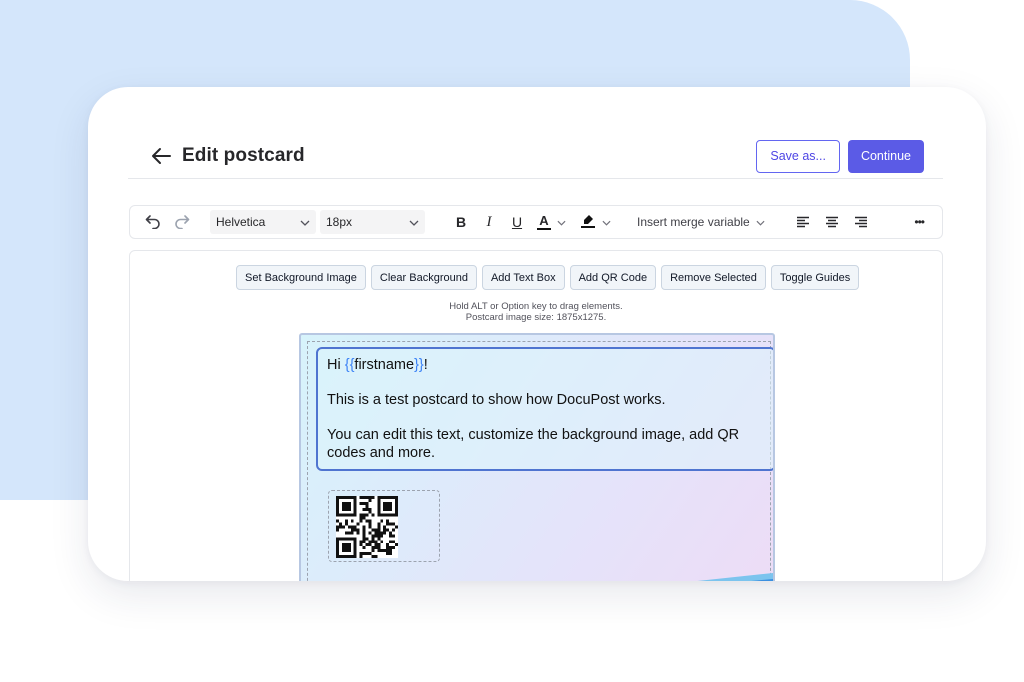  I want to click on header-actions: Save as... Continue, so click(840, 156).